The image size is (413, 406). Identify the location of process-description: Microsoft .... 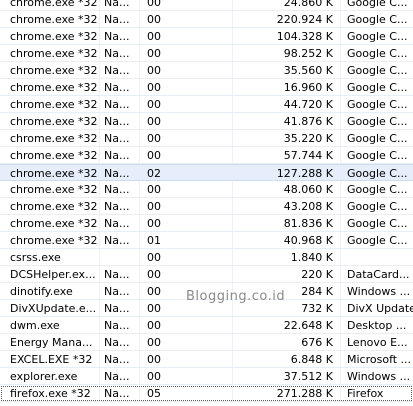
(379, 359).